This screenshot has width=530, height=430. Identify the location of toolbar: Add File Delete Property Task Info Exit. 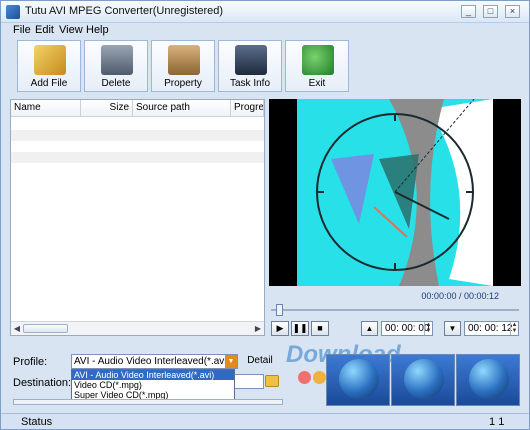
(265, 67).